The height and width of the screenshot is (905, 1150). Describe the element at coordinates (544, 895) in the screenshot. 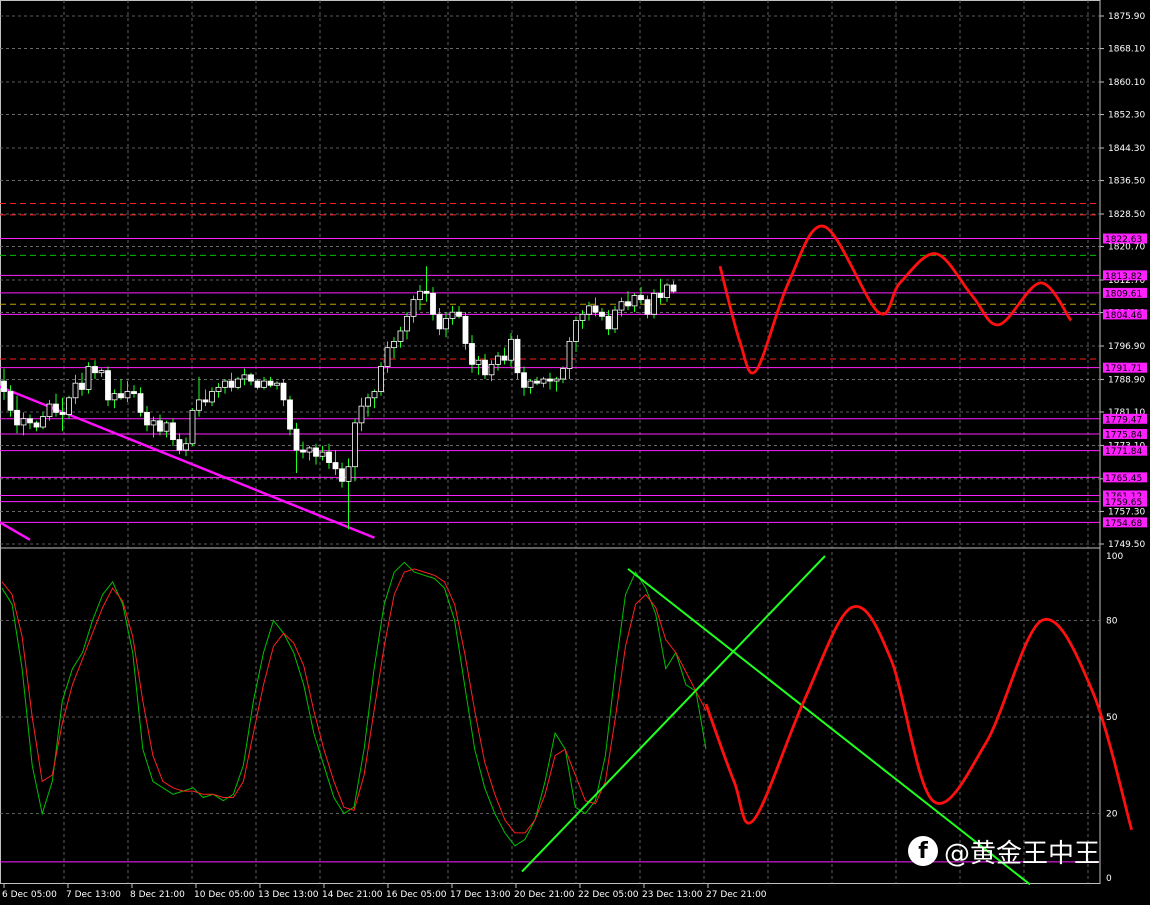

I see `x-tick-label: 20 Dec 21:00` at that location.